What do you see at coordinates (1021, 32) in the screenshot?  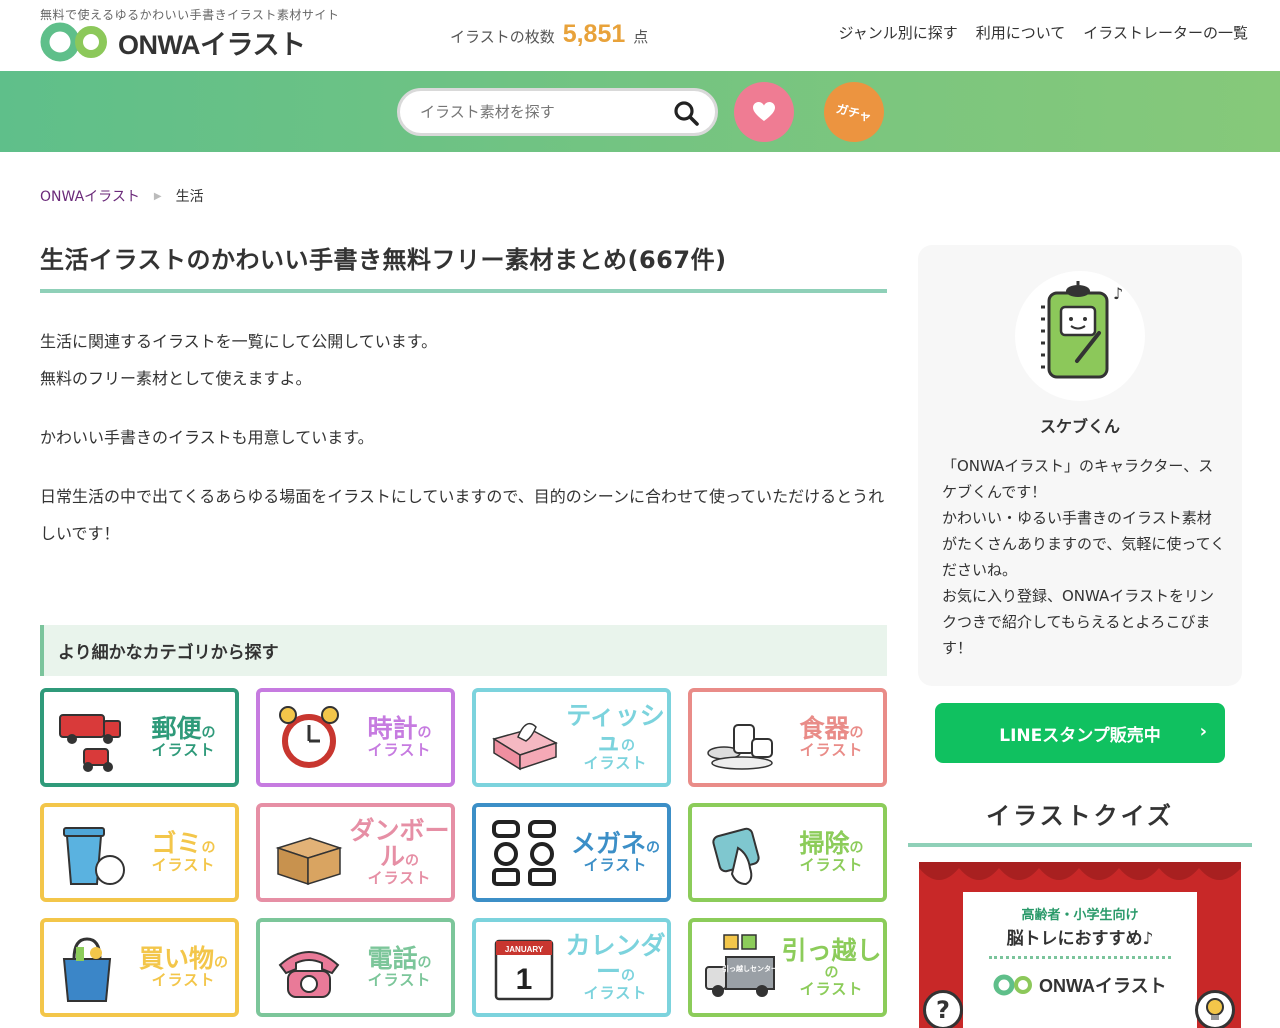 I see `nav-usage: 利用について` at bounding box center [1021, 32].